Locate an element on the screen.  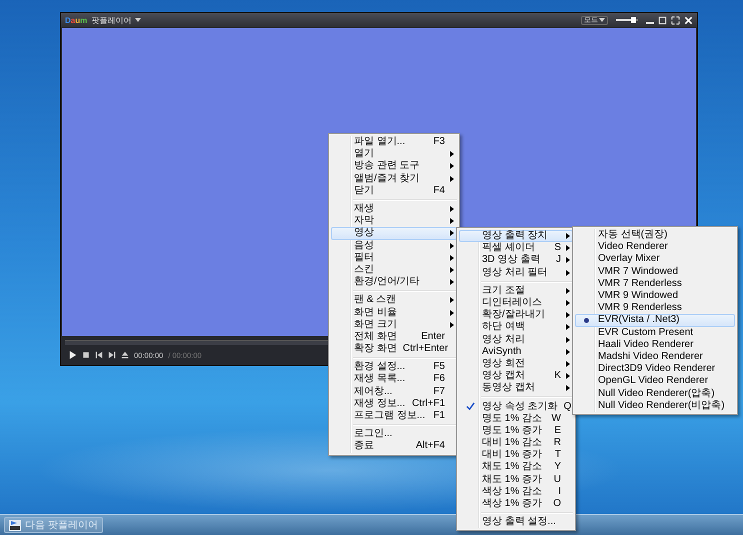
minimize-icon is located at coordinates (650, 23).